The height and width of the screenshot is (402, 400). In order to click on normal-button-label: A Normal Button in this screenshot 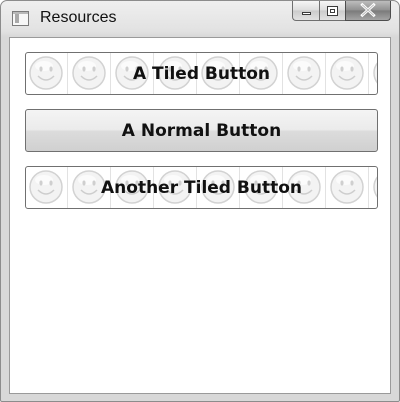, I will do `click(201, 130)`.